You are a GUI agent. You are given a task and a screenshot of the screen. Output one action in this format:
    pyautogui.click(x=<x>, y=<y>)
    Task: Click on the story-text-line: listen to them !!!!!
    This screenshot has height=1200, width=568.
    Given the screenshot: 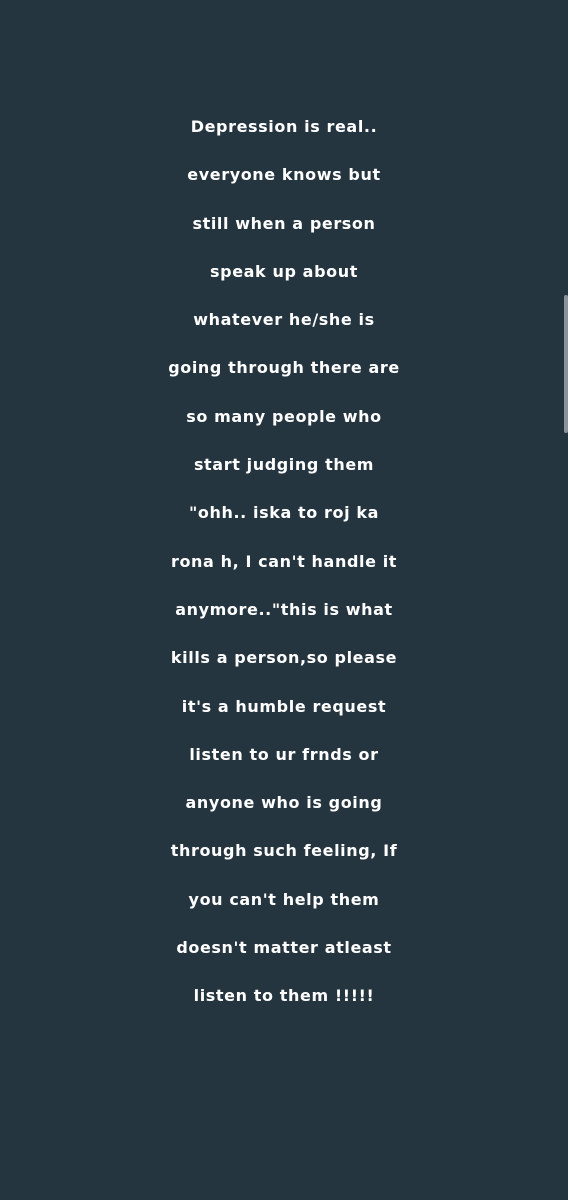 What is the action you would take?
    pyautogui.click(x=284, y=996)
    